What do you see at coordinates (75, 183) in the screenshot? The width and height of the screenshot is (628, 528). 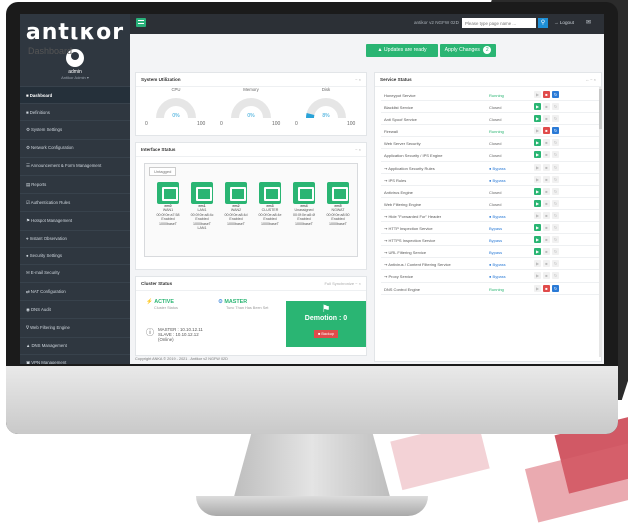 I see `sidebar-item: ▤ Reports` at bounding box center [75, 183].